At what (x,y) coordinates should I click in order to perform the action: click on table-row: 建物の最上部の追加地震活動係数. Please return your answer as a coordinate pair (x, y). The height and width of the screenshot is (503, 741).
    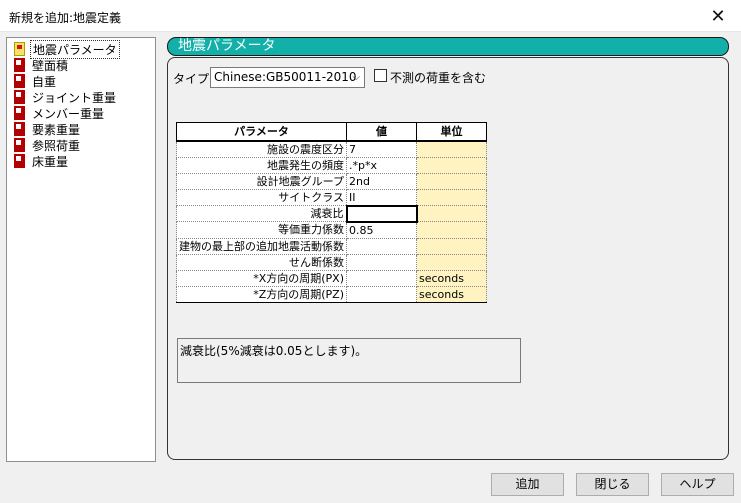
    Looking at the image, I should click on (331, 246).